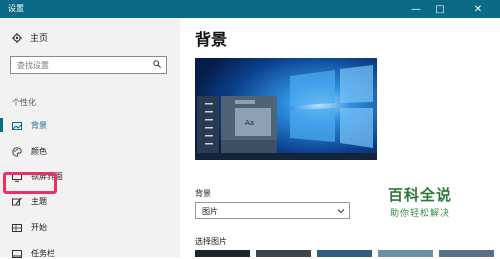 The image size is (500, 259). I want to click on start-grid-icon, so click(17, 227).